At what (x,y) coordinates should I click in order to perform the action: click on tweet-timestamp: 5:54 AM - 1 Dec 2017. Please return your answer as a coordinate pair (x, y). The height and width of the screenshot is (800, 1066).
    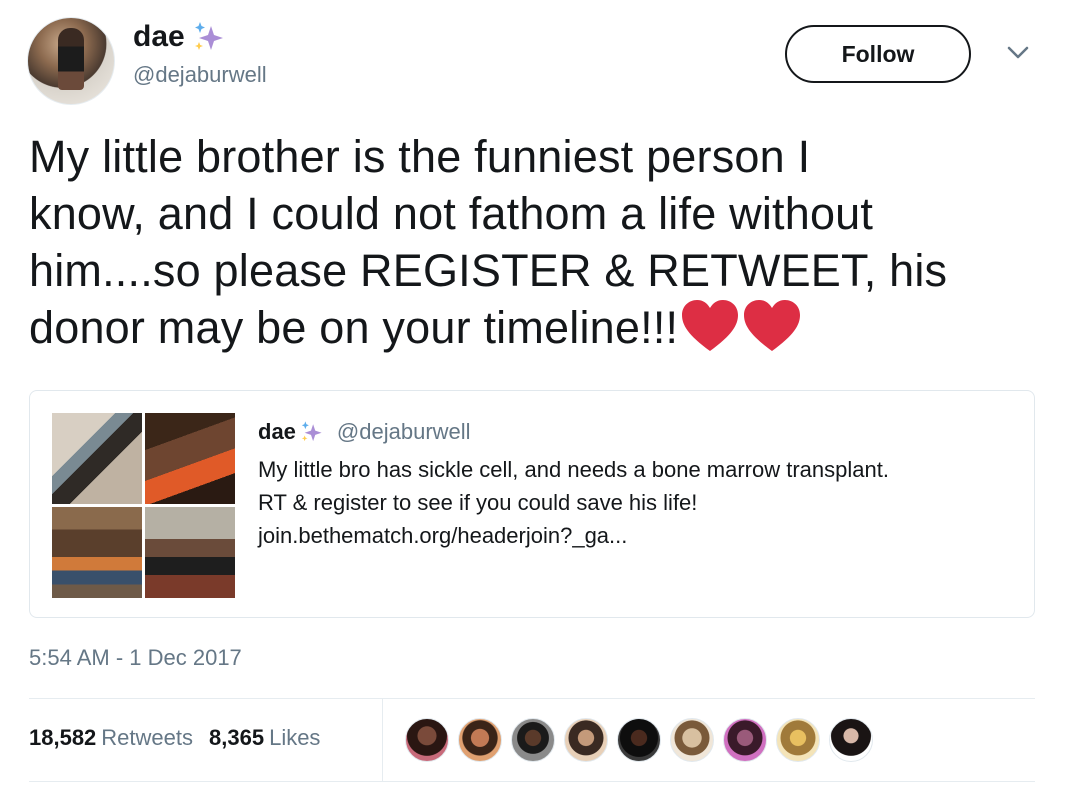
    Looking at the image, I should click on (135, 658).